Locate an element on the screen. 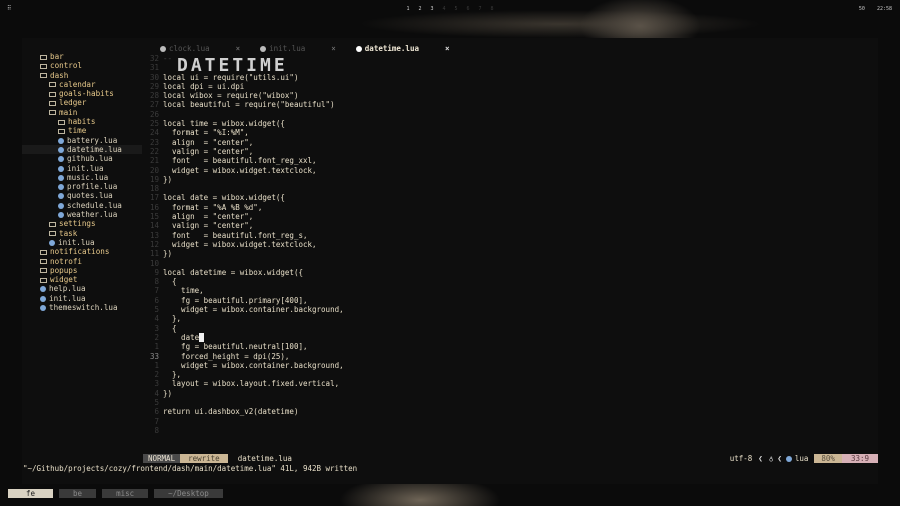  tree-folder: task is located at coordinates (82, 233).